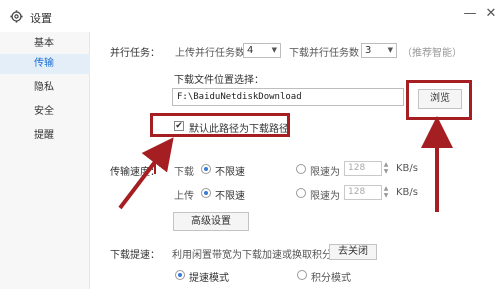 The image size is (500, 289). What do you see at coordinates (146, 173) in the screenshot?
I see `arrow-to-checkbox` at bounding box center [146, 173].